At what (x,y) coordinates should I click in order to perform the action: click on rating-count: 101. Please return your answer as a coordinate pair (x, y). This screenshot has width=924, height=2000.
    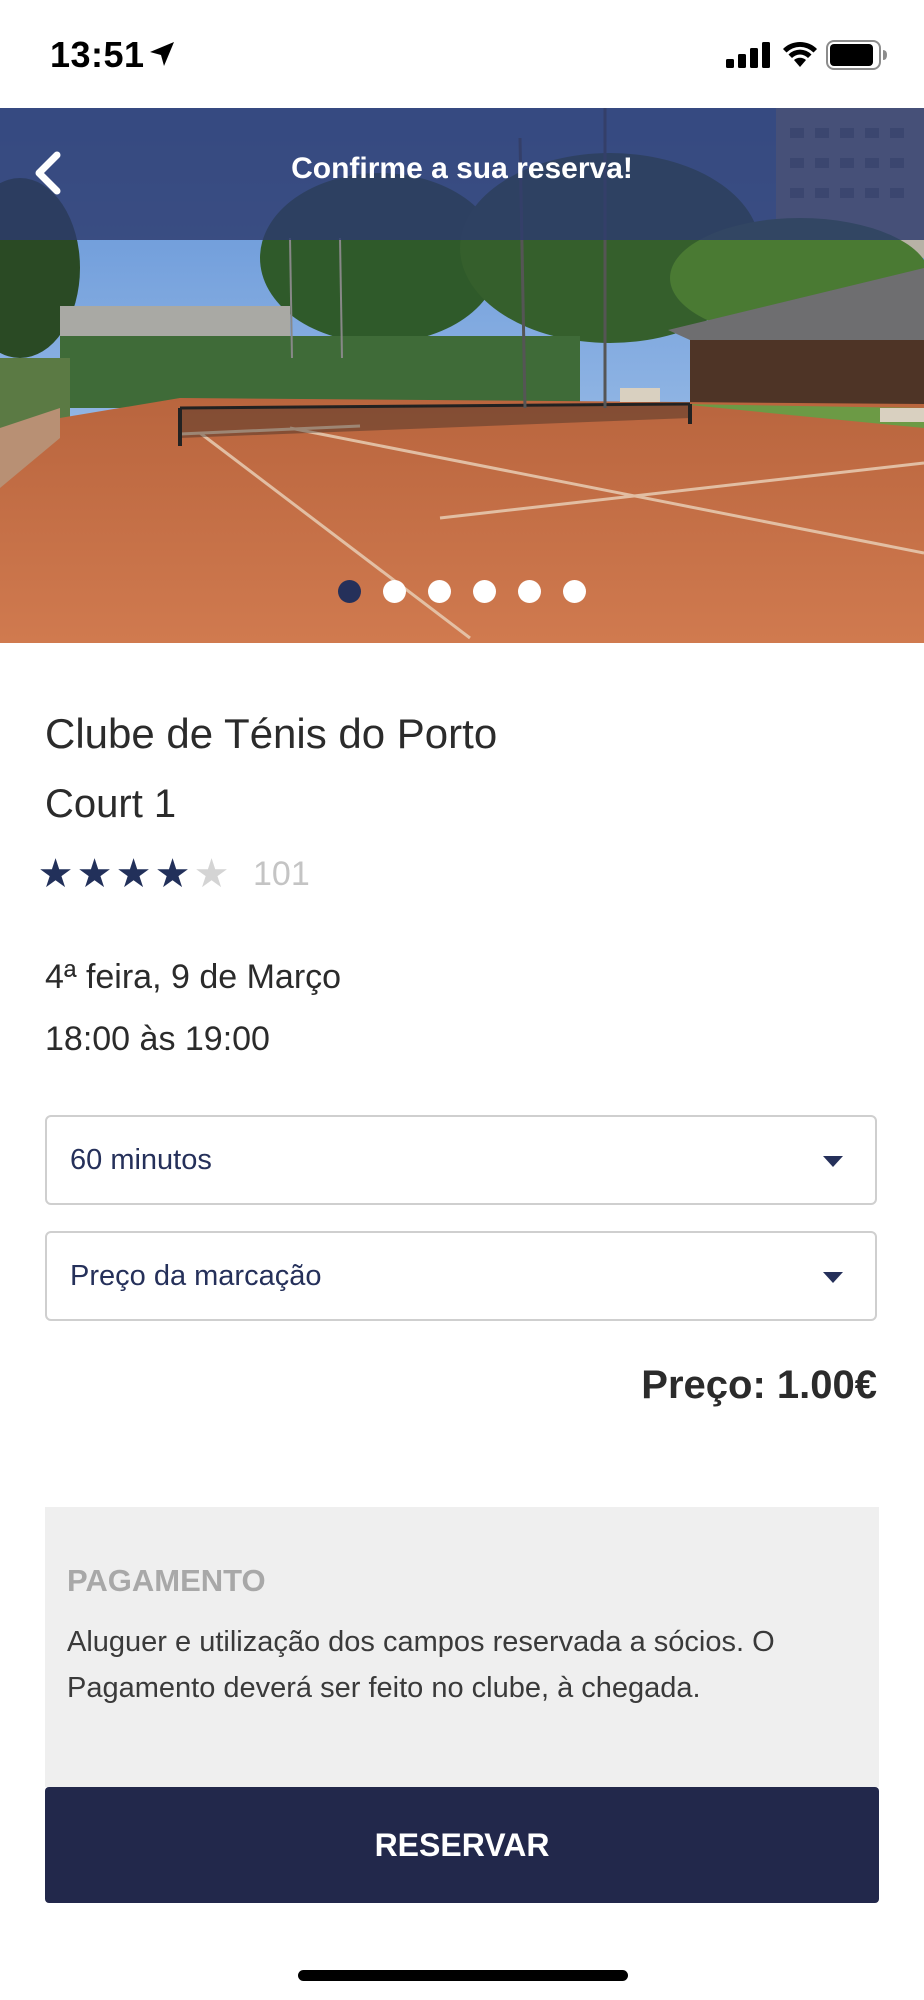
    Looking at the image, I should click on (281, 873).